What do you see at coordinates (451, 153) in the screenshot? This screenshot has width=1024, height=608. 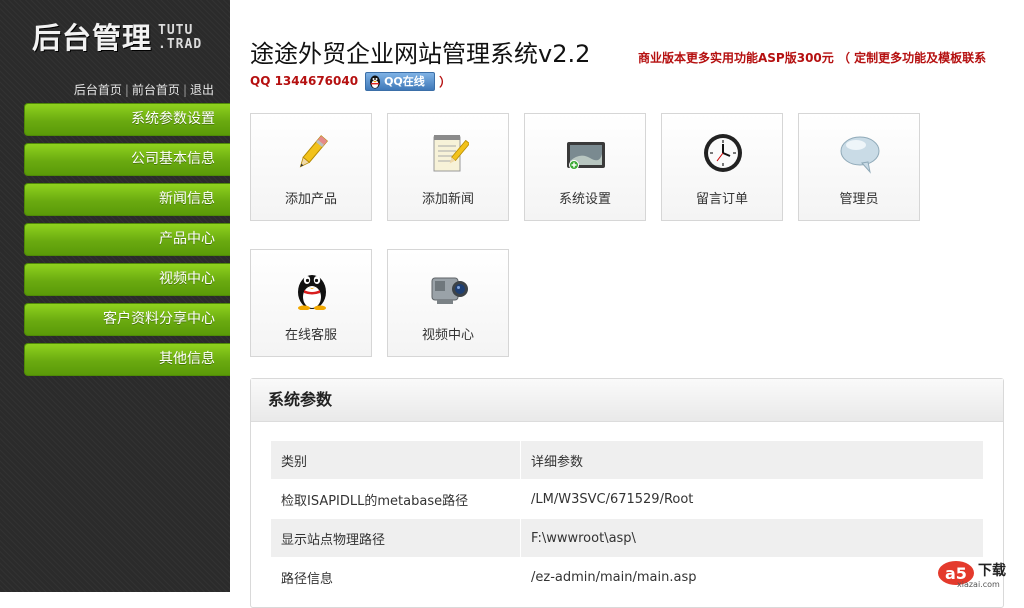 I see `notepad-icon` at bounding box center [451, 153].